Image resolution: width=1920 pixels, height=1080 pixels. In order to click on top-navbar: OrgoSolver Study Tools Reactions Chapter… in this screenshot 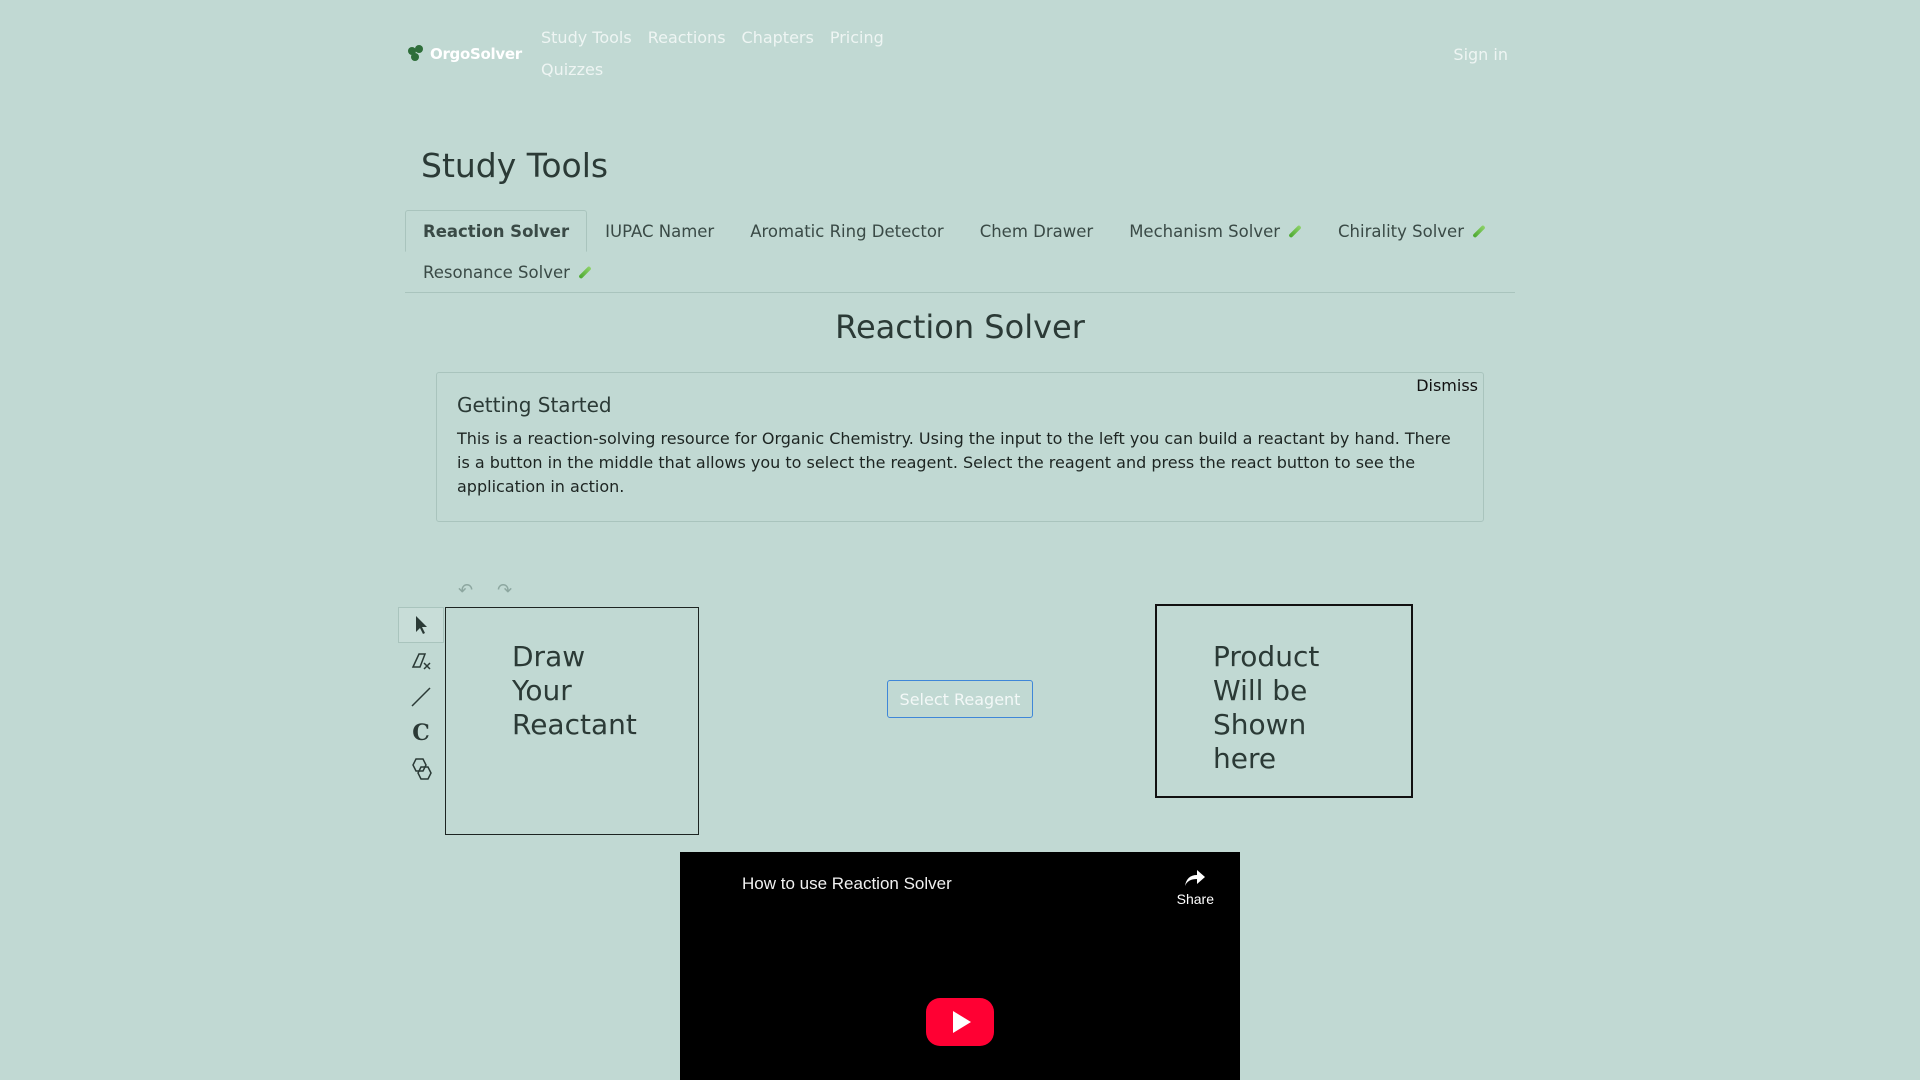, I will do `click(960, 50)`.